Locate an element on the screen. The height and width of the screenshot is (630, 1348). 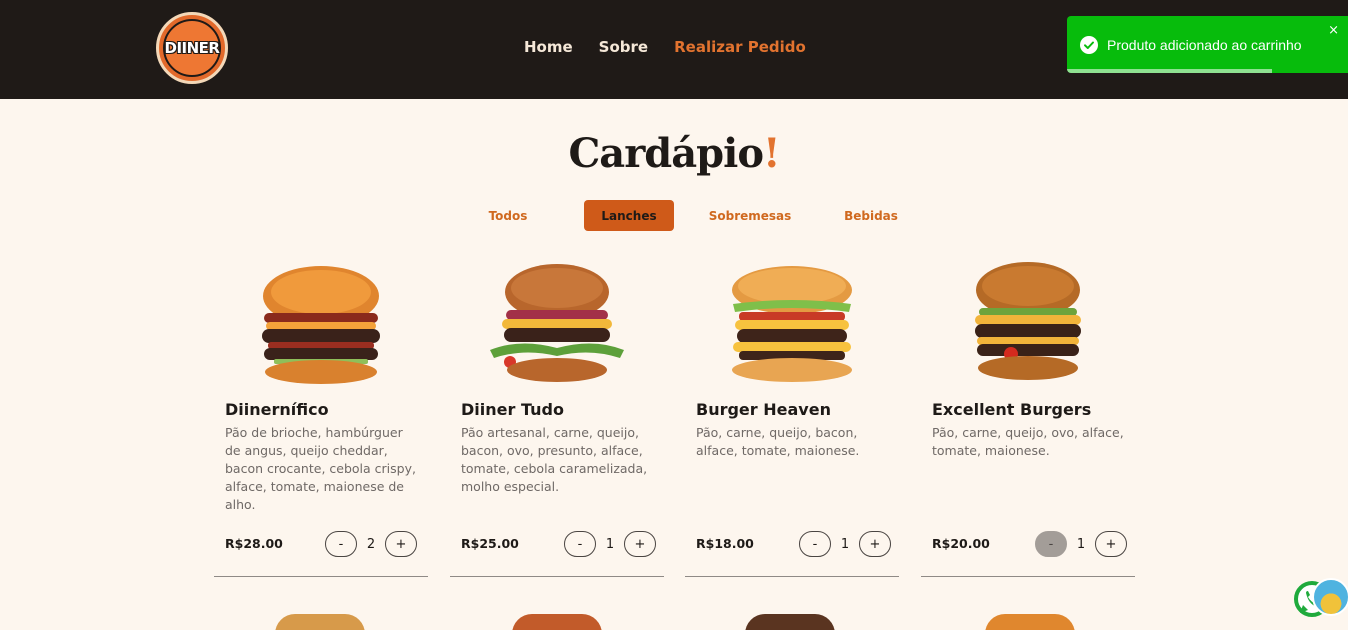
main-nav: Home Sobre Realizar Pedido is located at coordinates (665, 47).